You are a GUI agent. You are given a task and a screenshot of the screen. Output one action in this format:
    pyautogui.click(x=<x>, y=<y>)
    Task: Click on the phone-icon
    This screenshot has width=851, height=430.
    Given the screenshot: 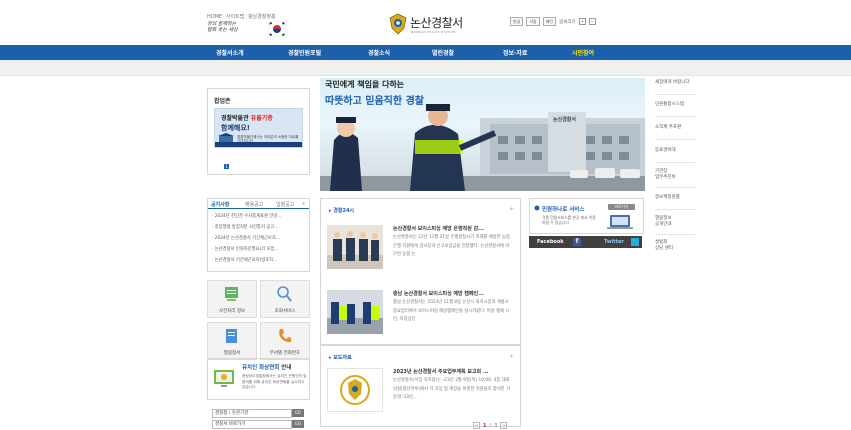 What is the action you would take?
    pyautogui.click(x=284, y=336)
    